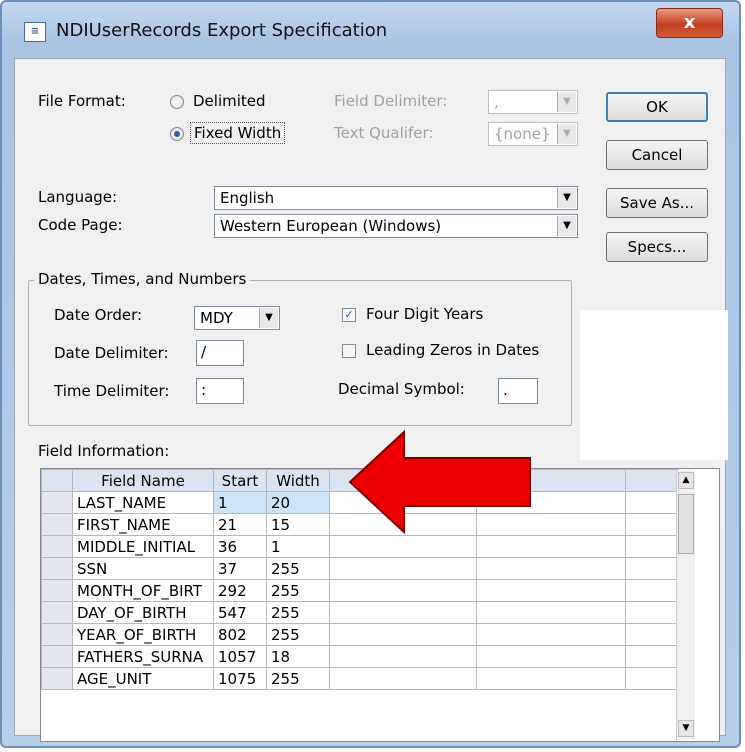 The width and height of the screenshot is (745, 752). I want to click on cell-width: 1, so click(298, 546).